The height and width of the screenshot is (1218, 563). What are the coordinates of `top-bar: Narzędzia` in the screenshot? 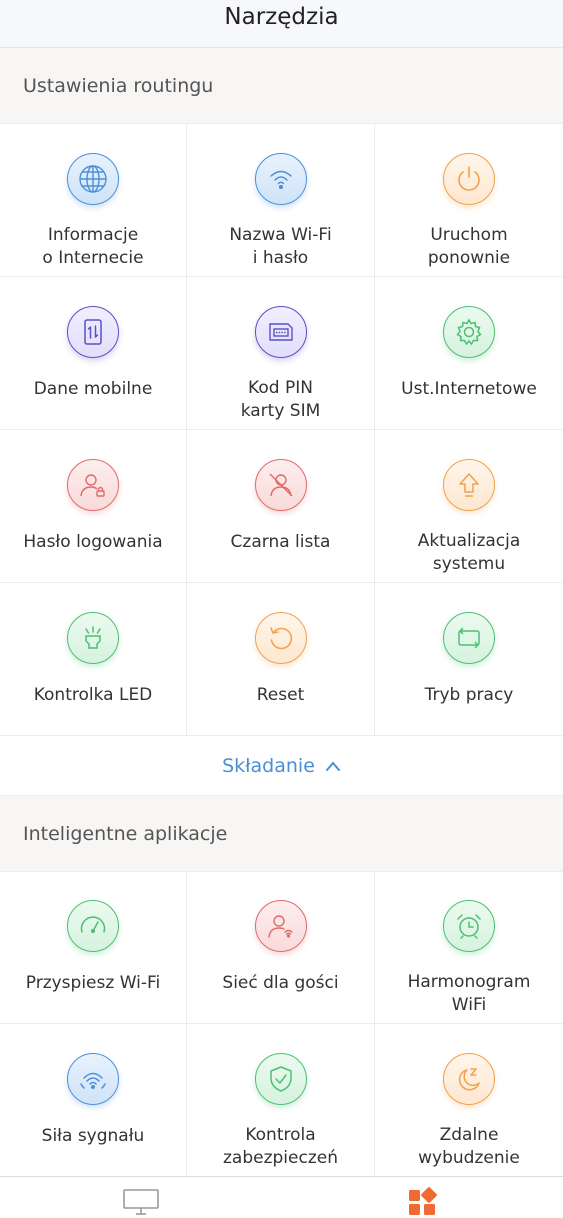 It's located at (281, 24).